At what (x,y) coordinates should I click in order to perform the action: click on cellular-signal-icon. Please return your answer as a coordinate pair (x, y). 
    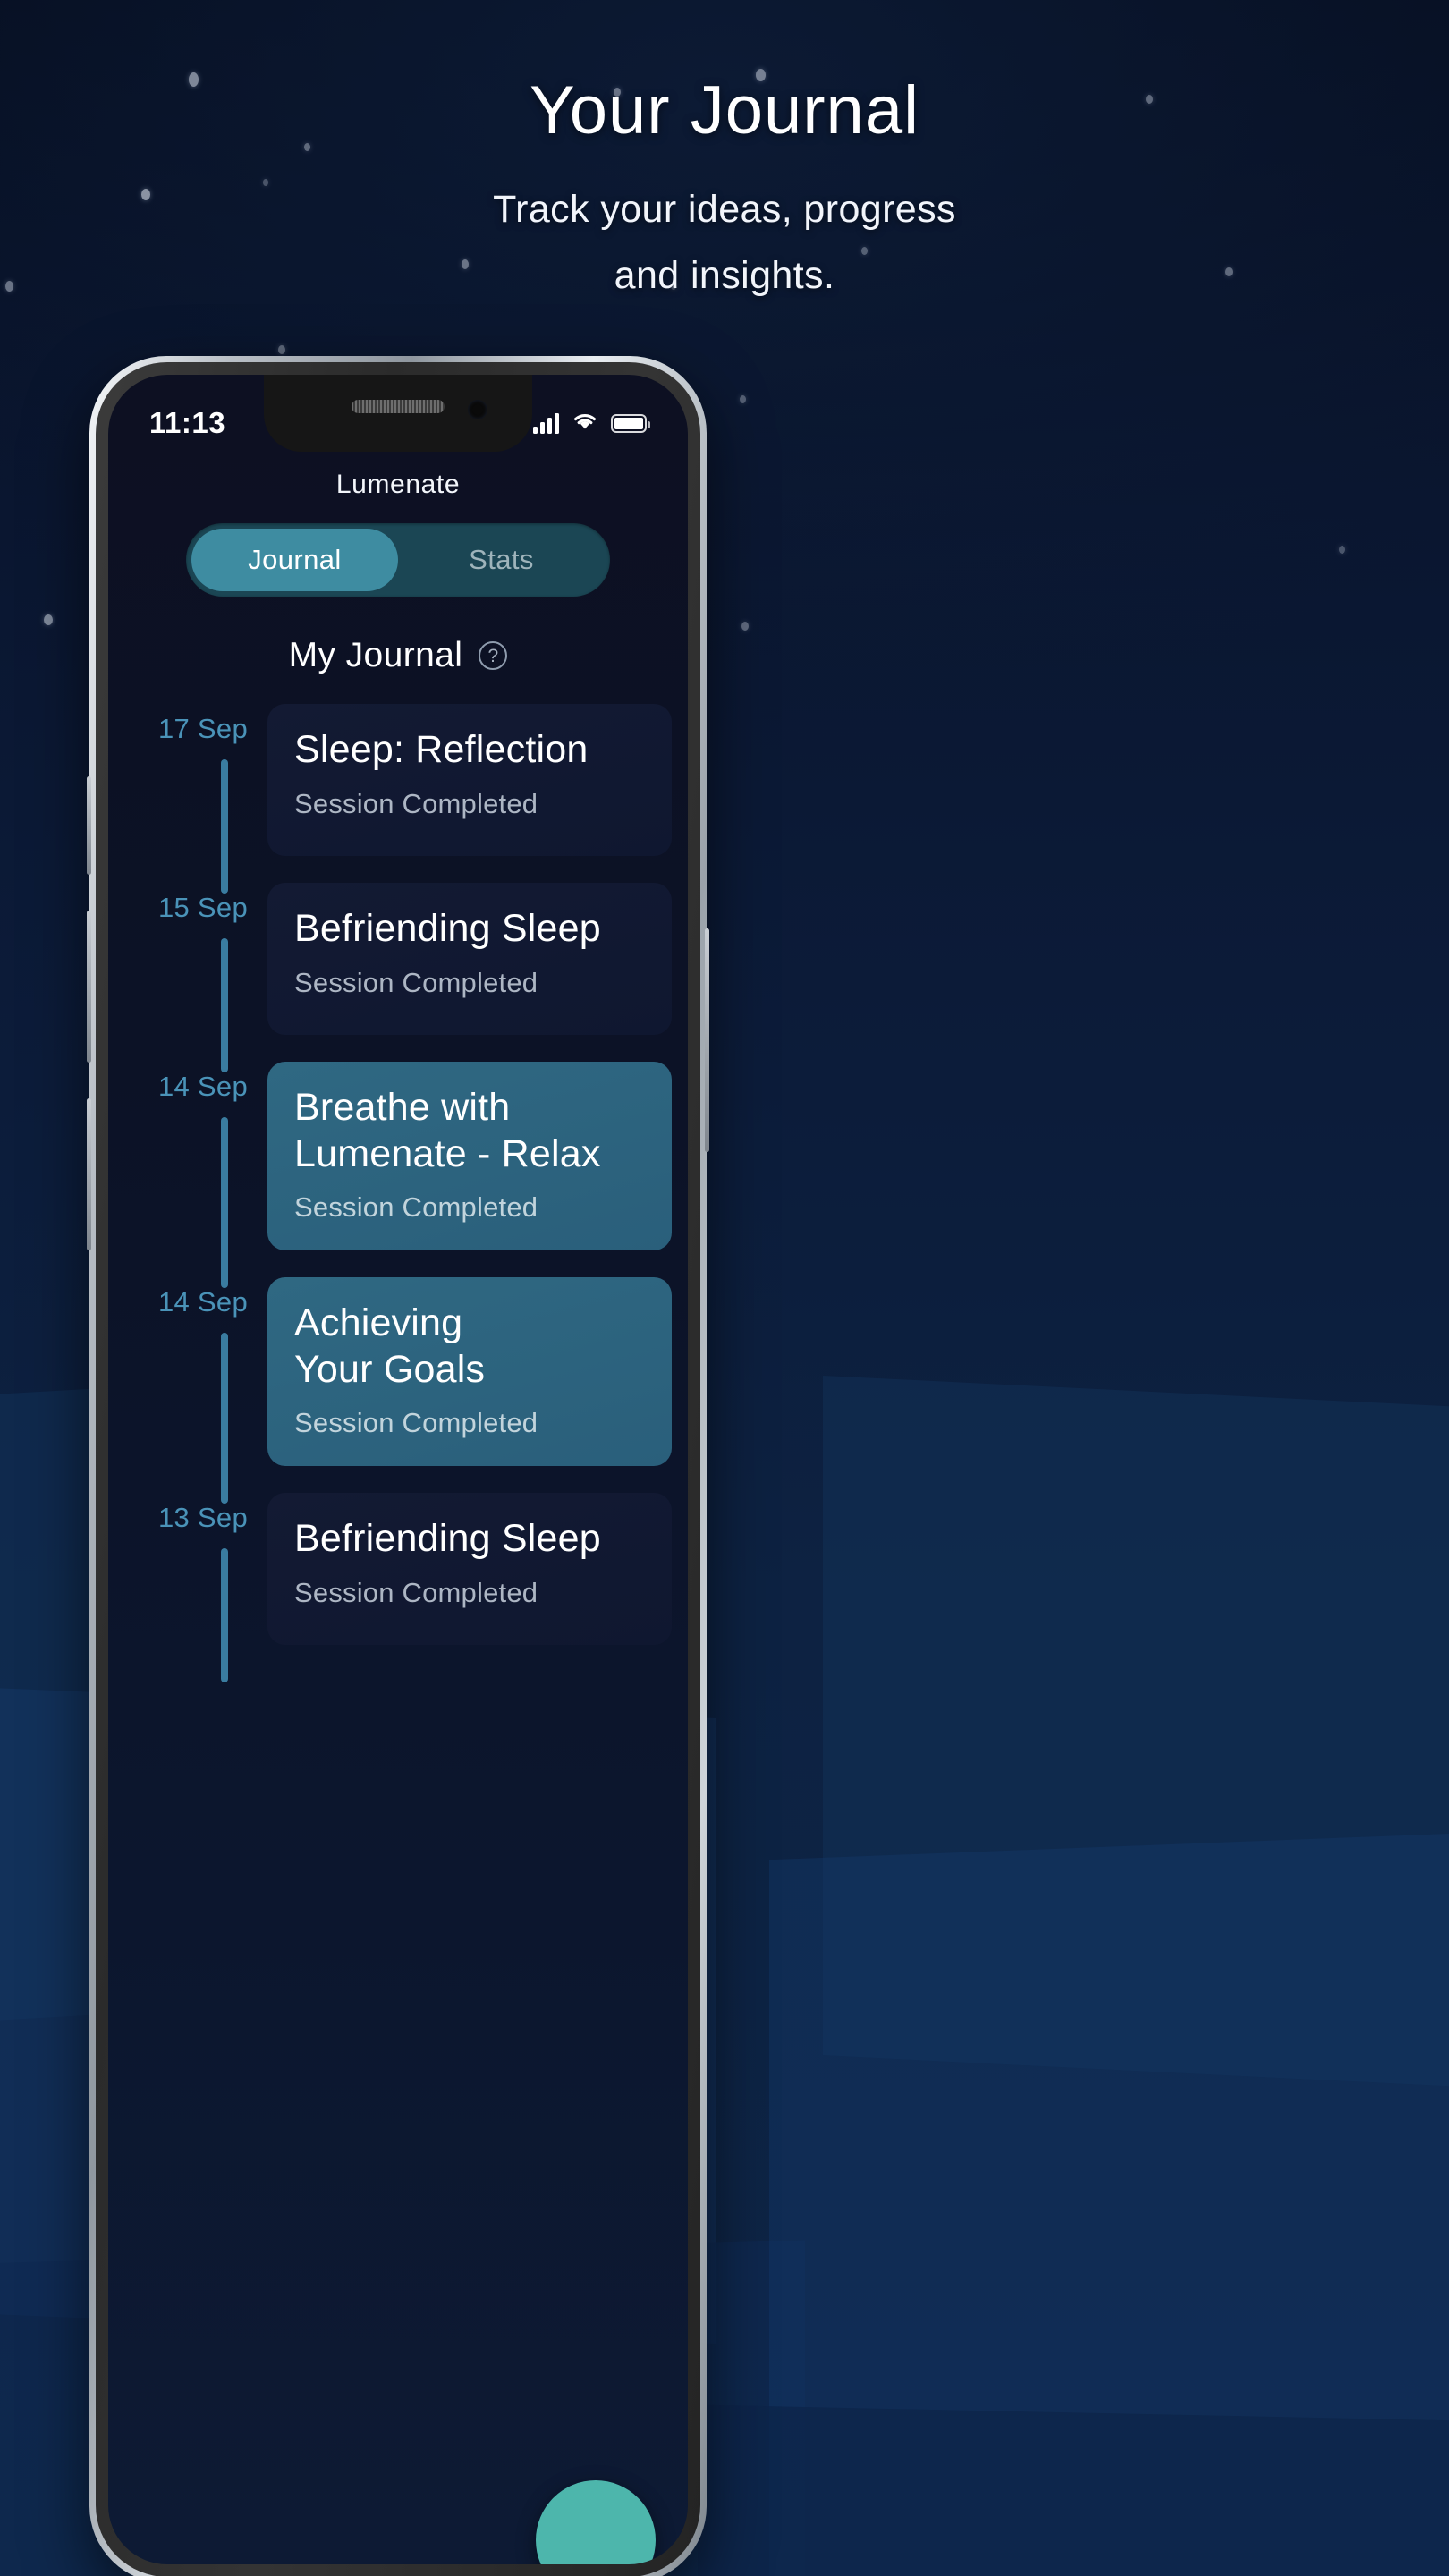
    Looking at the image, I should click on (546, 423).